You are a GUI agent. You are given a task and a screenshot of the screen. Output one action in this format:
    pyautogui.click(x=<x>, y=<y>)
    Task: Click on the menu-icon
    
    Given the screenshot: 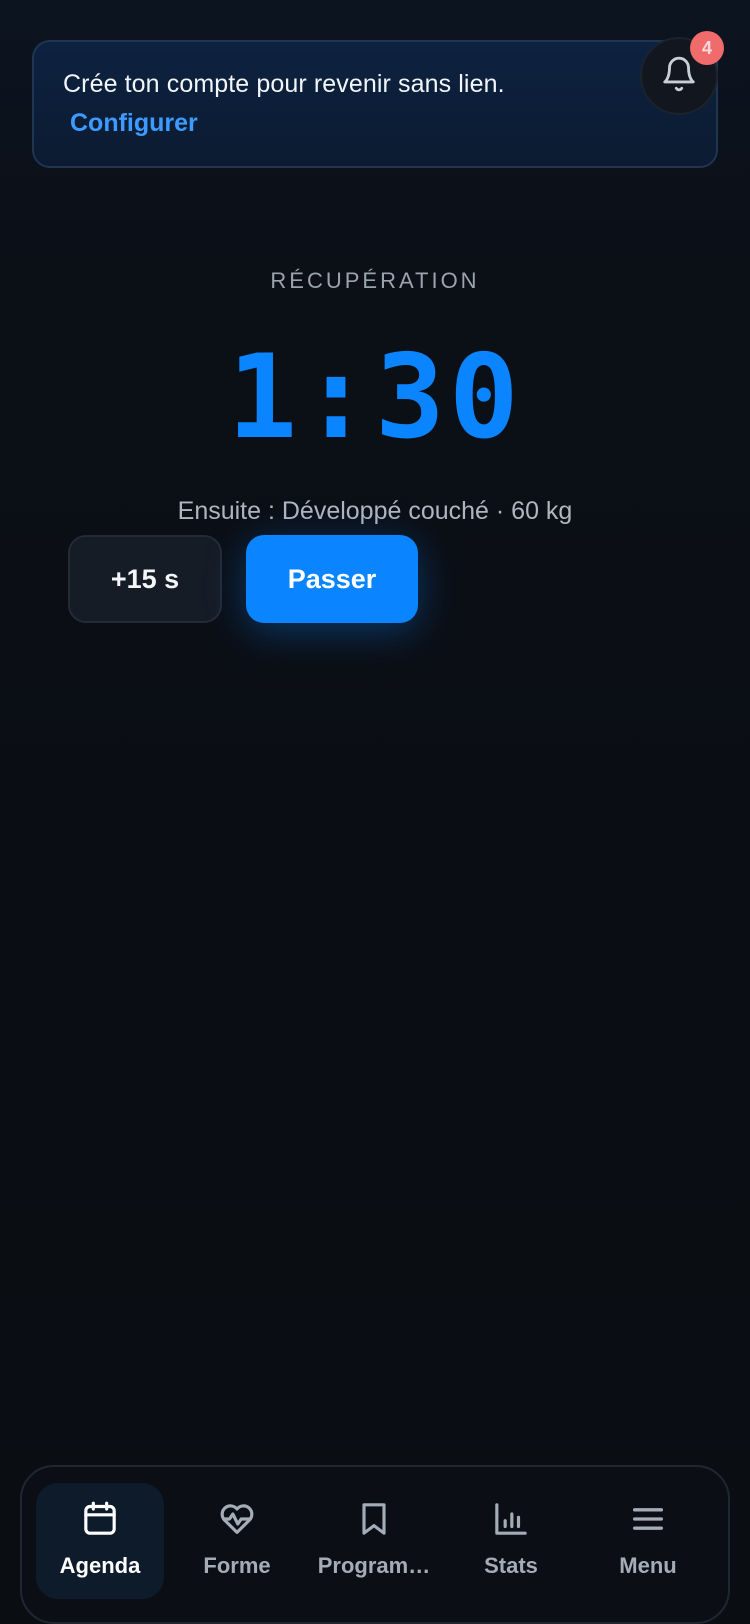 What is the action you would take?
    pyautogui.click(x=648, y=1519)
    